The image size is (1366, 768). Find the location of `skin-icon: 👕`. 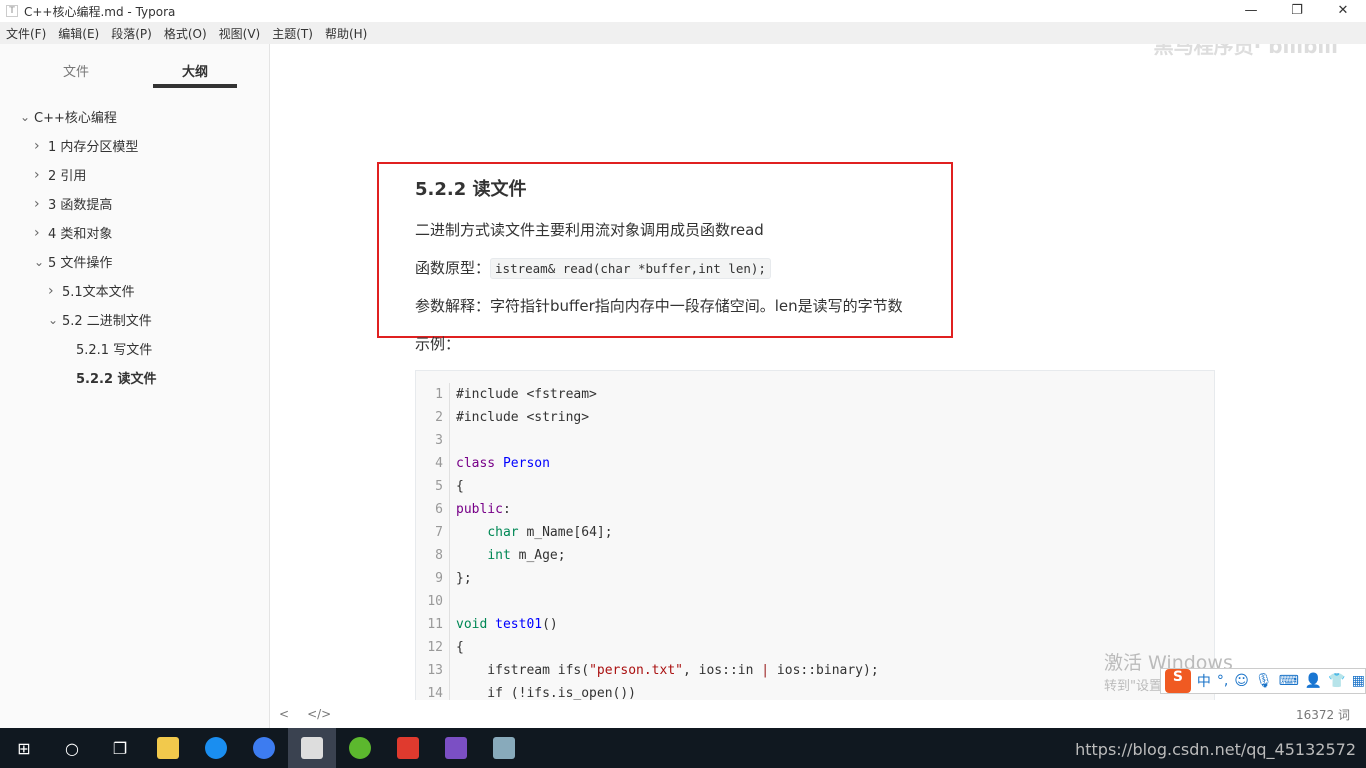

skin-icon: 👕 is located at coordinates (1336, 681).